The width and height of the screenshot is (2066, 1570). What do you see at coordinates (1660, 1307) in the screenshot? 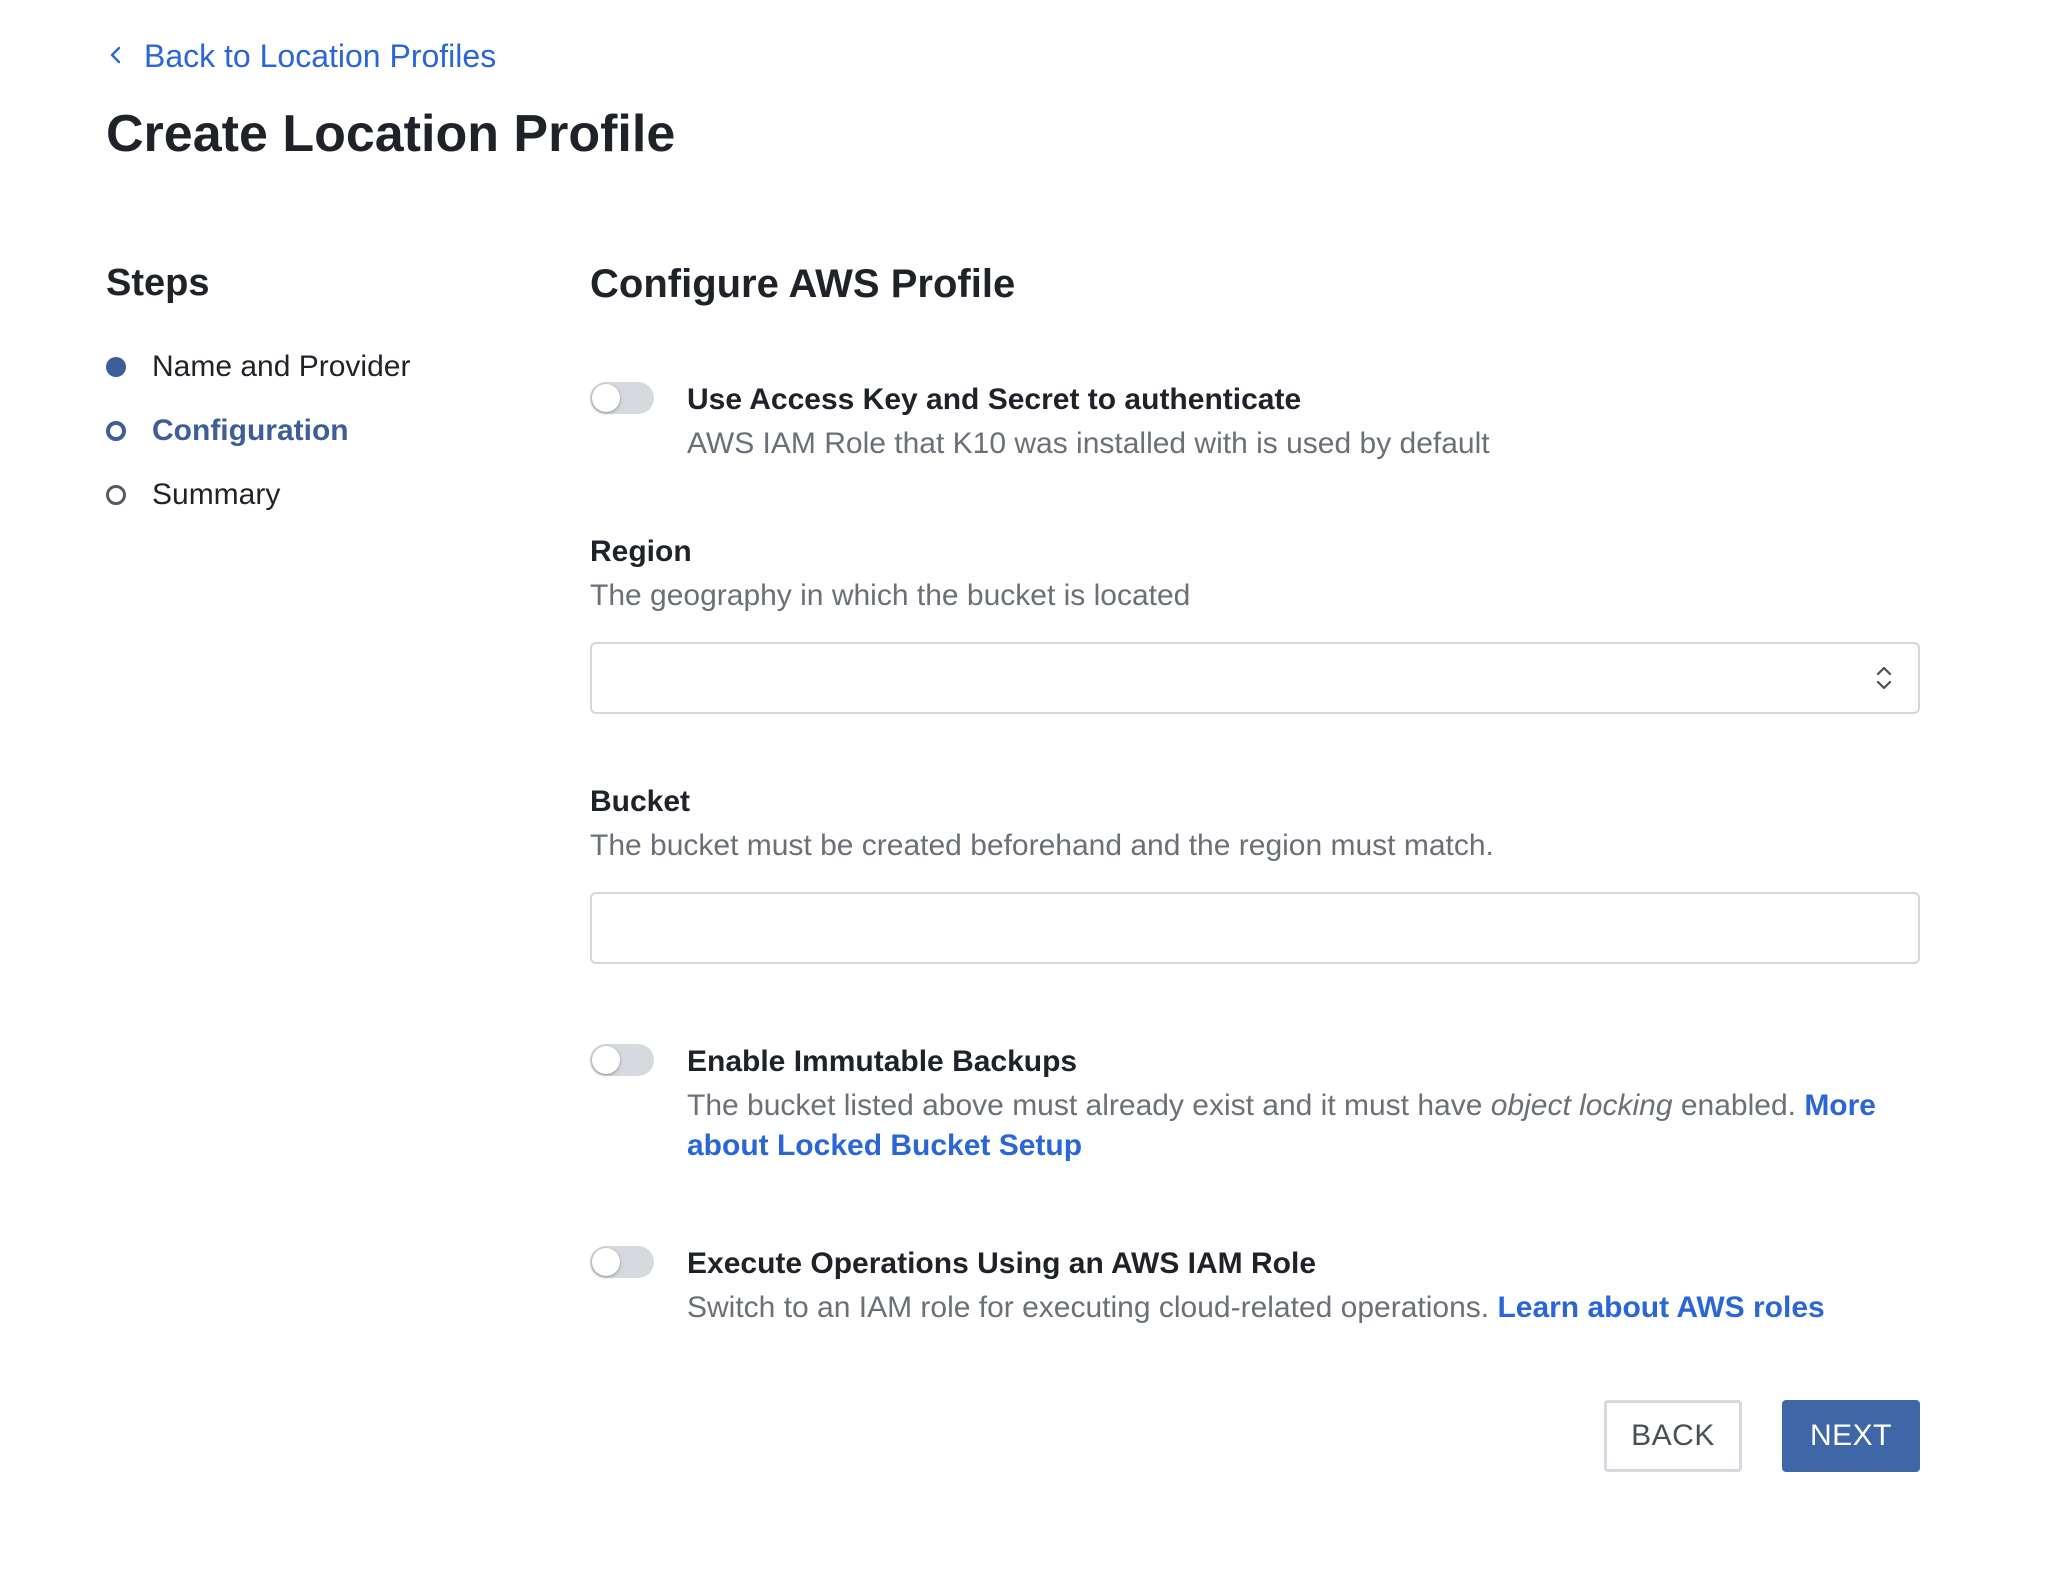
I see `learn-aws-roles-link: Learn about AWS roles` at bounding box center [1660, 1307].